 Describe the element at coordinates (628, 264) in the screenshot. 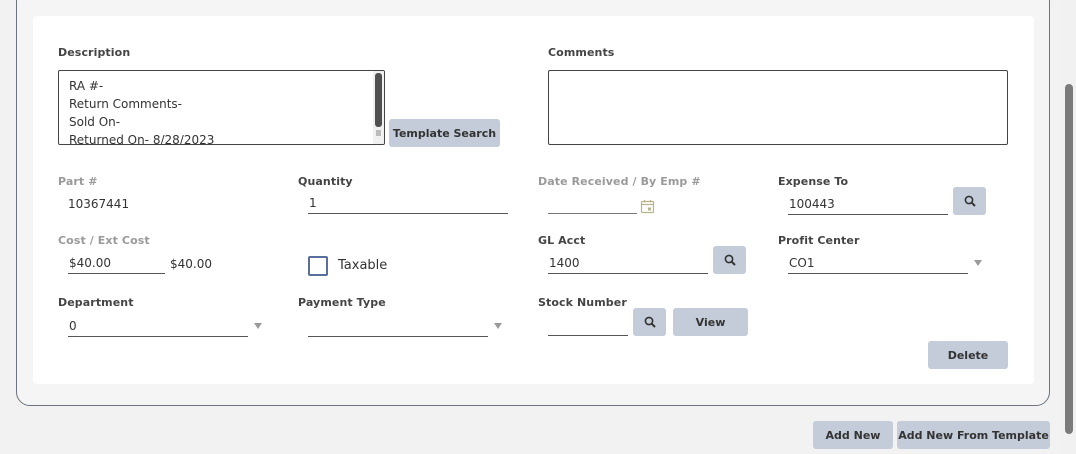

I see `gl-acct-field: 1400` at that location.